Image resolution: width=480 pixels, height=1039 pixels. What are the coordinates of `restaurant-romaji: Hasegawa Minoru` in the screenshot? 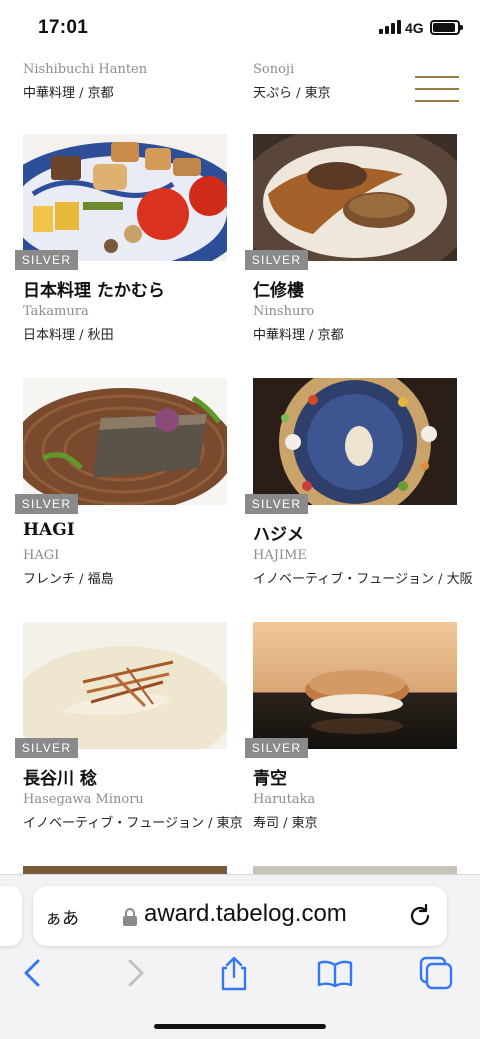 It's located at (83, 799).